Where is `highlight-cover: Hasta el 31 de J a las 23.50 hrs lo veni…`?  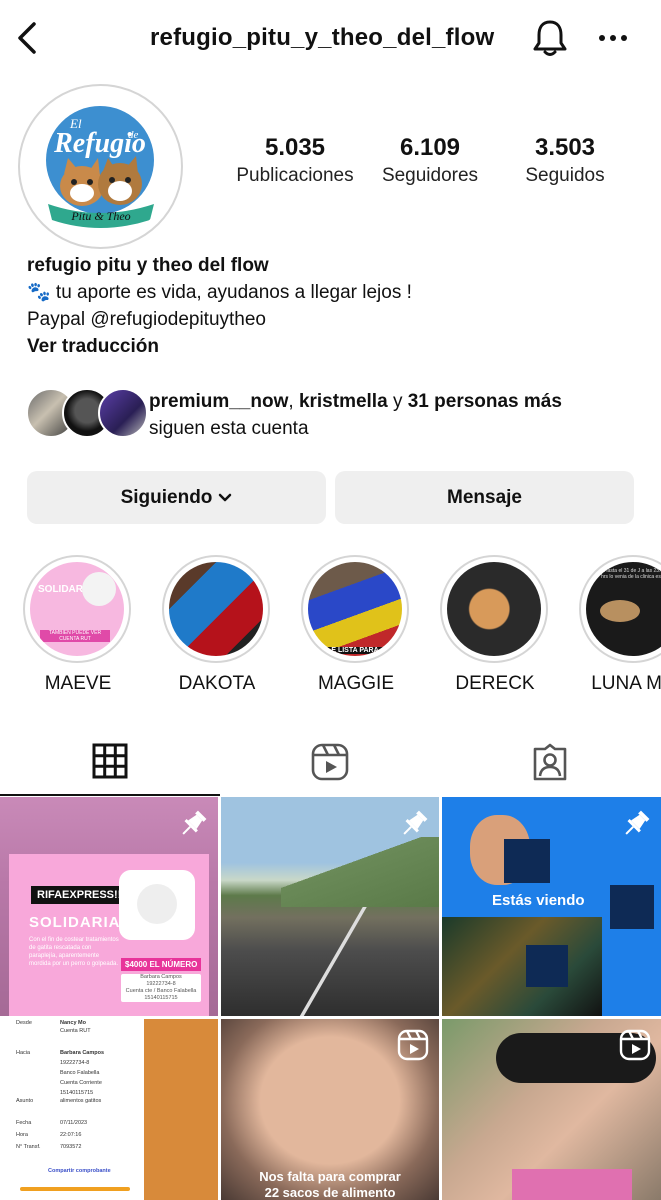
highlight-cover: Hasta el 31 de J a las 23.50 hrs lo veni… is located at coordinates (623, 609).